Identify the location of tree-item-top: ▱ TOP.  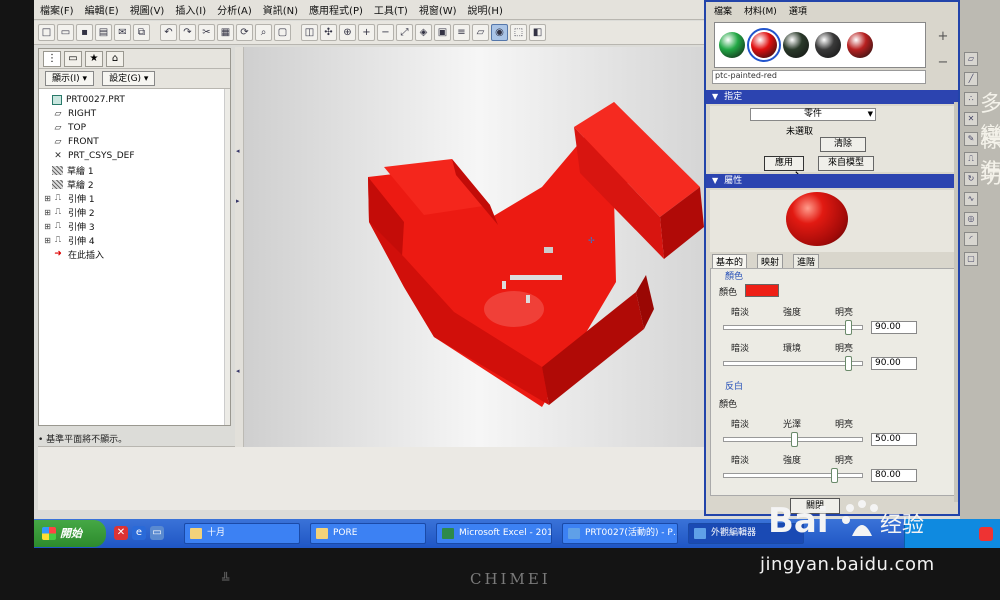
(134, 128).